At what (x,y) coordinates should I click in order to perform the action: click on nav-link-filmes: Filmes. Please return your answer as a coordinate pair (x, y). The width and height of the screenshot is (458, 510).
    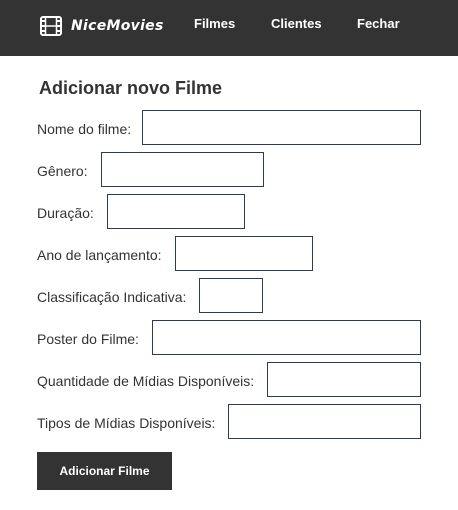
    Looking at the image, I should click on (214, 24).